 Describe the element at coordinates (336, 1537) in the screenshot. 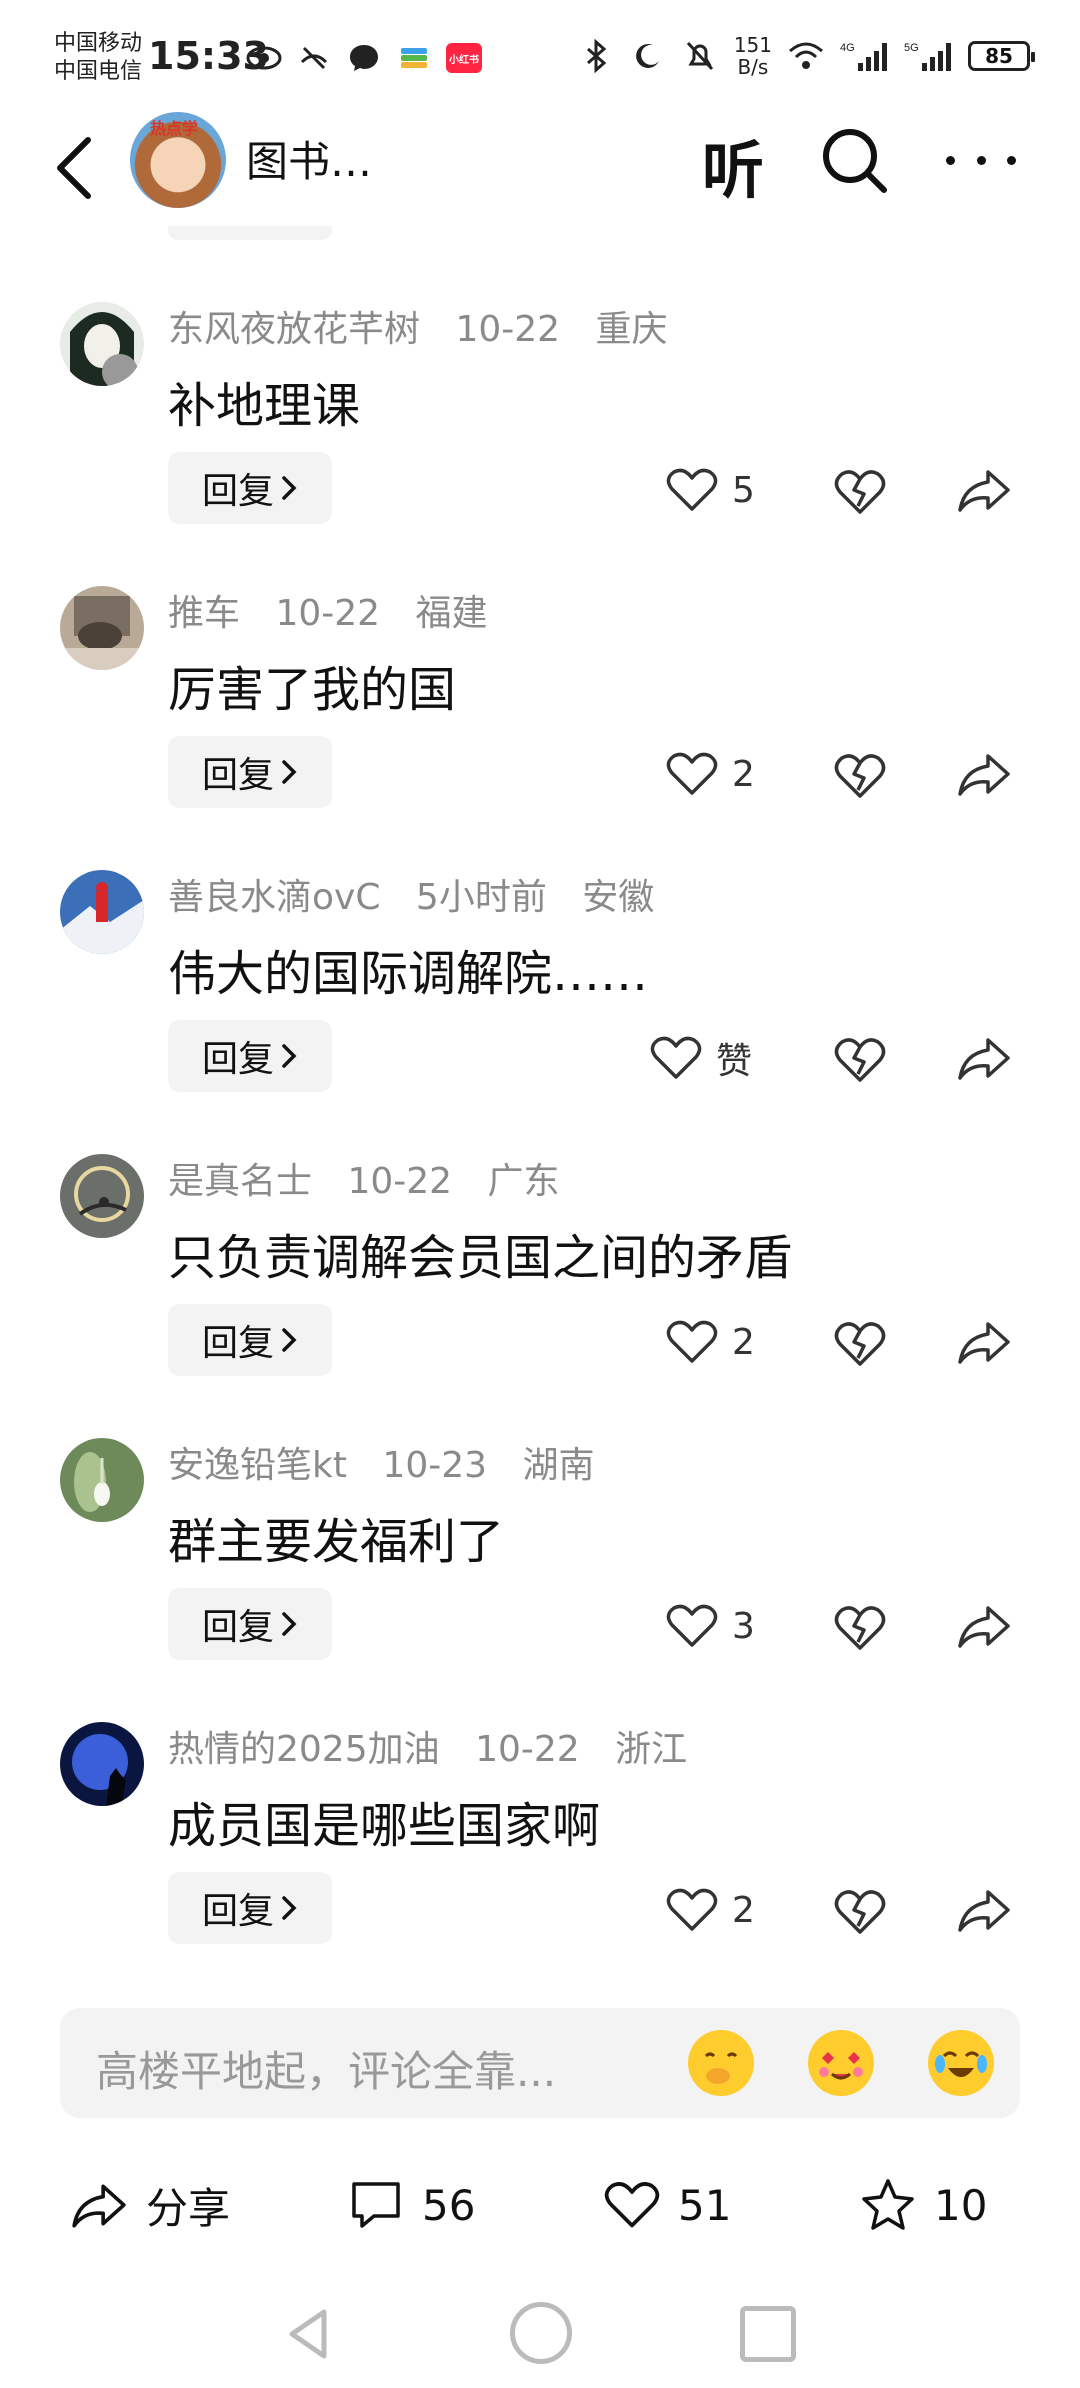

I see `comment-text: 群主要发福利了` at that location.